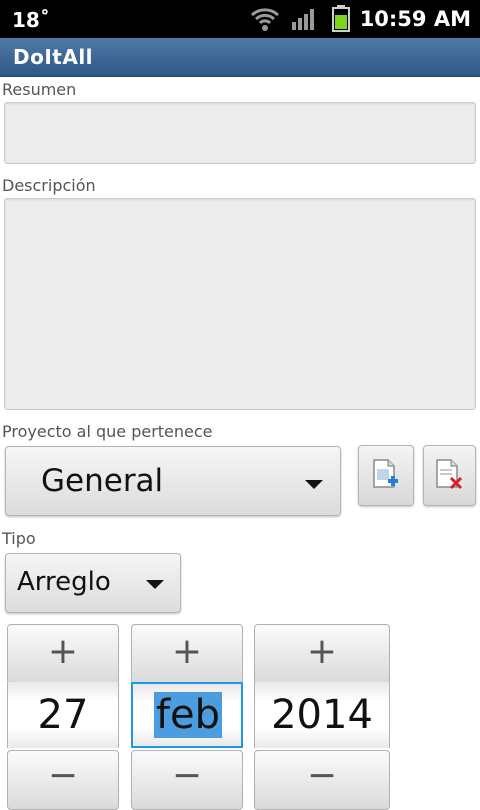 The width and height of the screenshot is (480, 810). I want to click on app-title: DoItAll, so click(53, 57).